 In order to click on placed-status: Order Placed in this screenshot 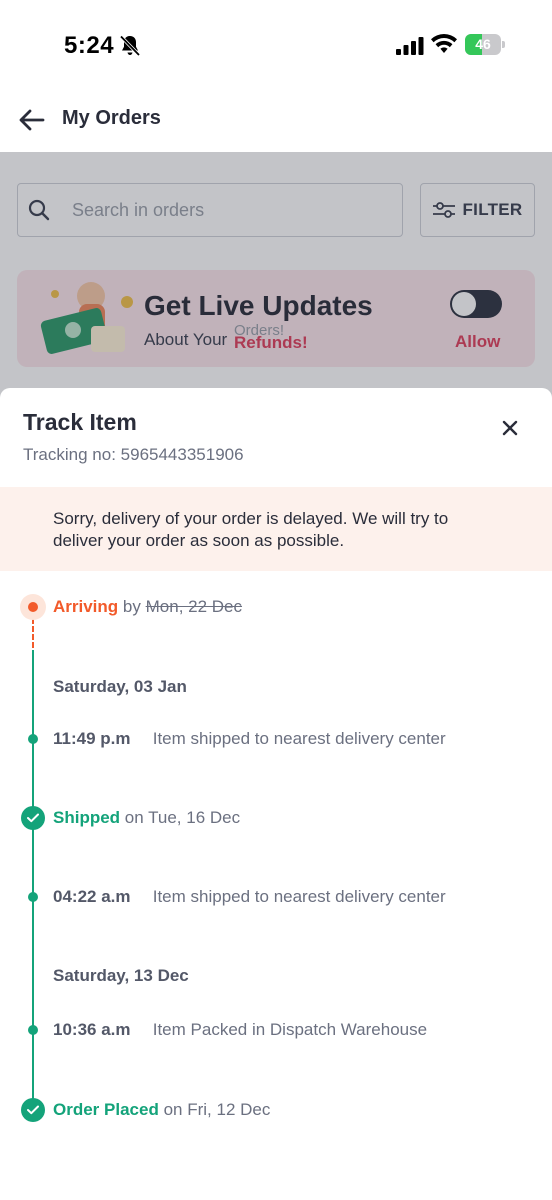, I will do `click(106, 1109)`.